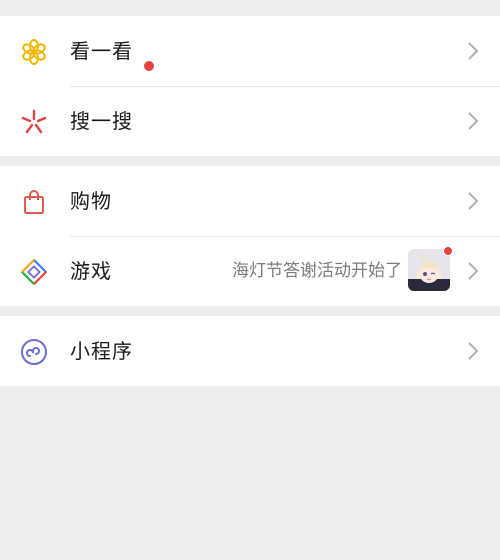 This screenshot has width=500, height=560. I want to click on thumbnail-badge, so click(448, 251).